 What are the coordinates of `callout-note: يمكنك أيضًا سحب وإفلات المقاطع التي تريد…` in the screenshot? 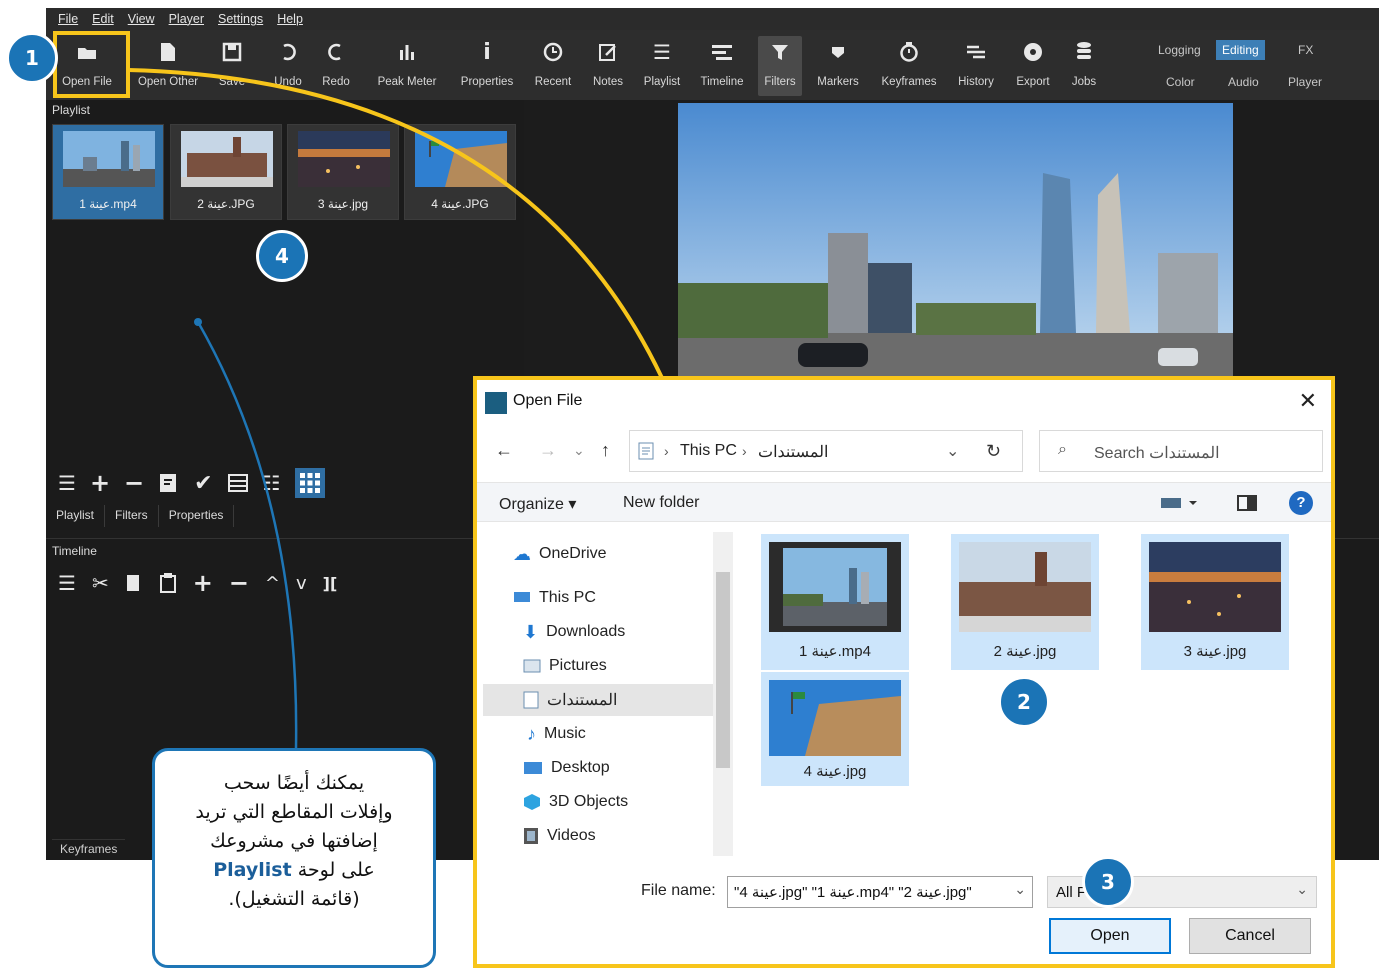 It's located at (294, 858).